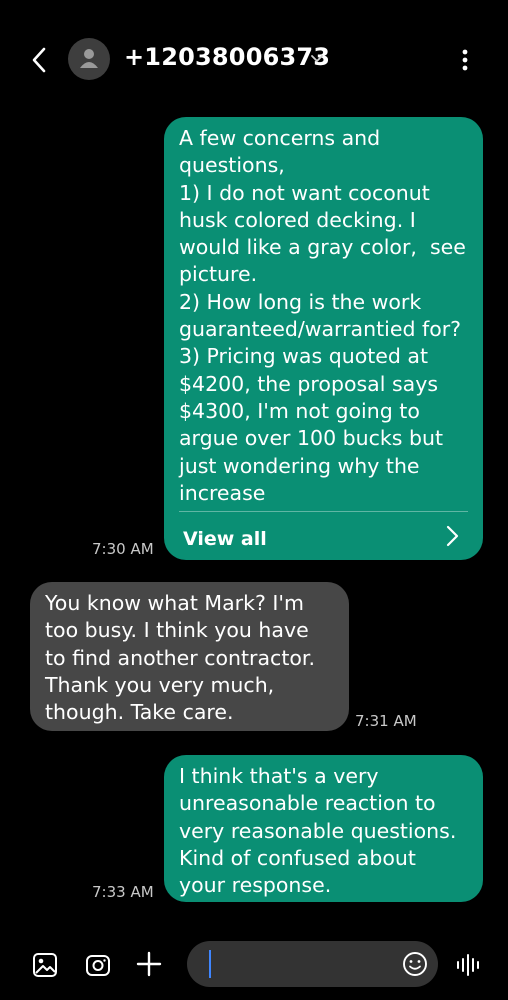 The height and width of the screenshot is (1000, 508). I want to click on chevron-right-icon, so click(452, 536).